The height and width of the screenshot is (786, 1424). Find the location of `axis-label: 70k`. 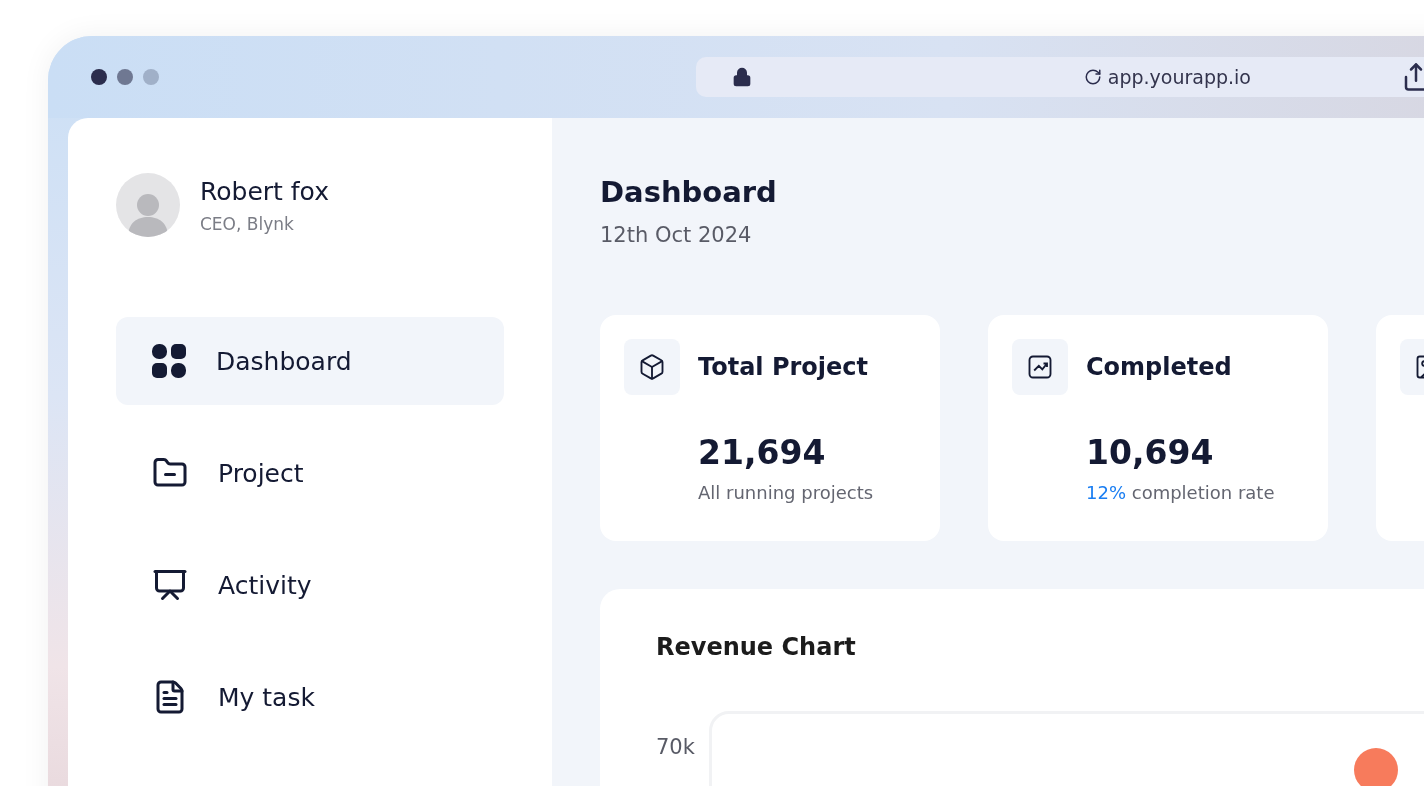

axis-label: 70k is located at coordinates (675, 748).